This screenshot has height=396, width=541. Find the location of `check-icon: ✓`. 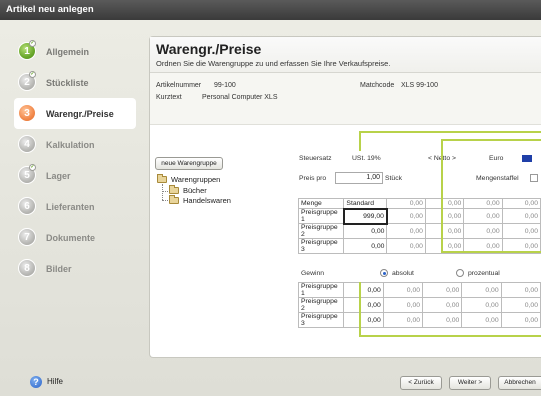

check-icon: ✓ is located at coordinates (32, 43).